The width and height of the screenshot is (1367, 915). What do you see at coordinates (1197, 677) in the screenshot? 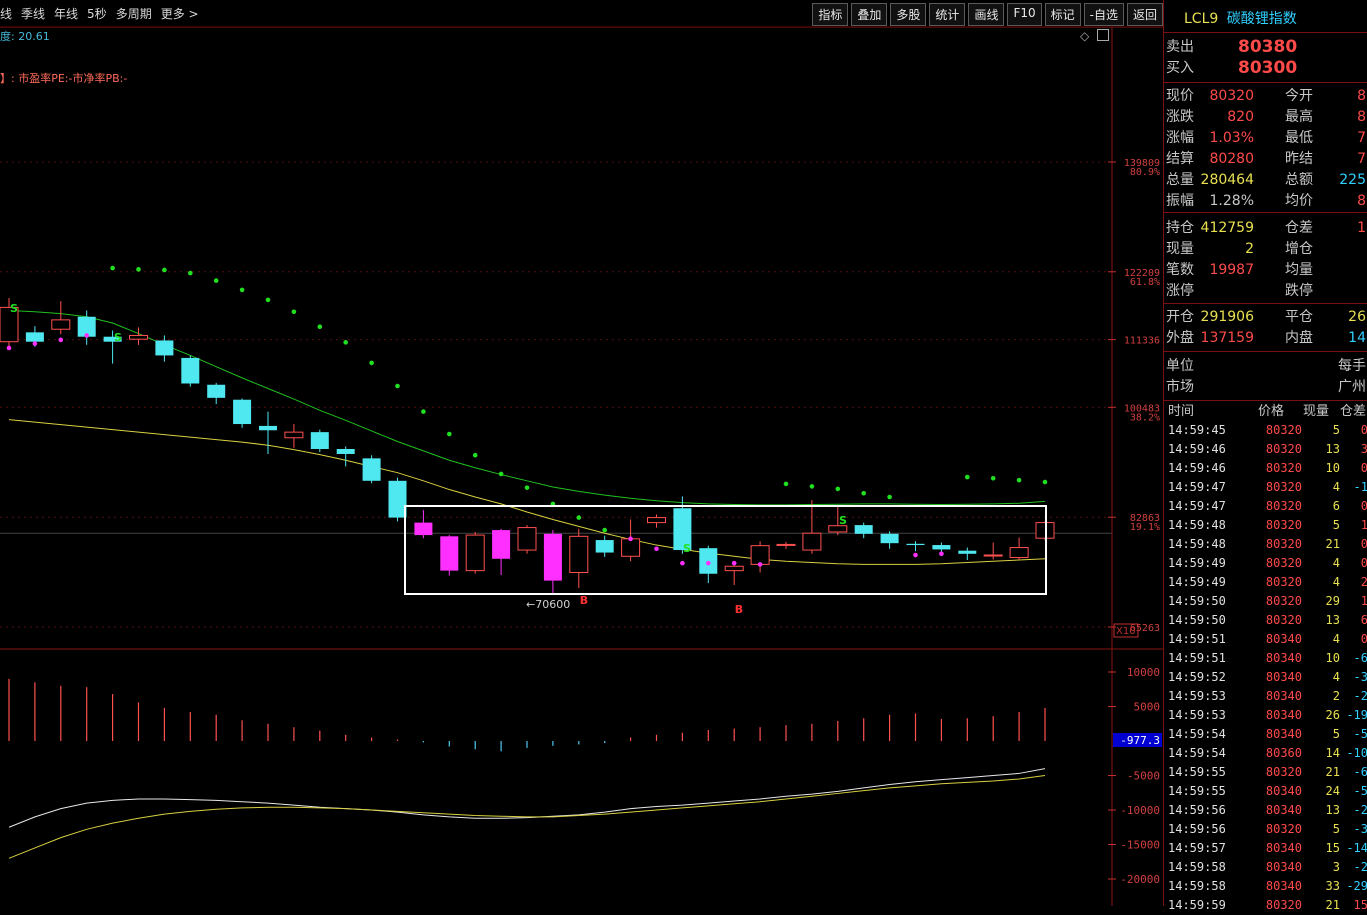
I see `tick-cell: 14:59:52` at bounding box center [1197, 677].